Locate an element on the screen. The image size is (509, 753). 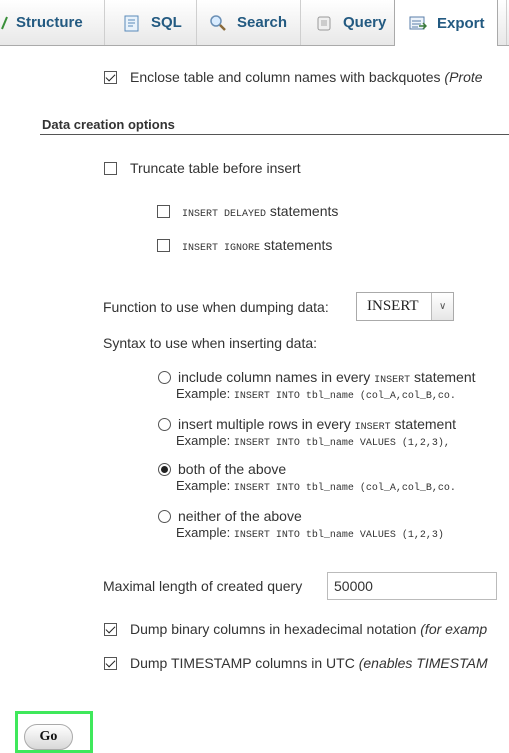
syntax-option-text: include column names in every is located at coordinates (276, 377).